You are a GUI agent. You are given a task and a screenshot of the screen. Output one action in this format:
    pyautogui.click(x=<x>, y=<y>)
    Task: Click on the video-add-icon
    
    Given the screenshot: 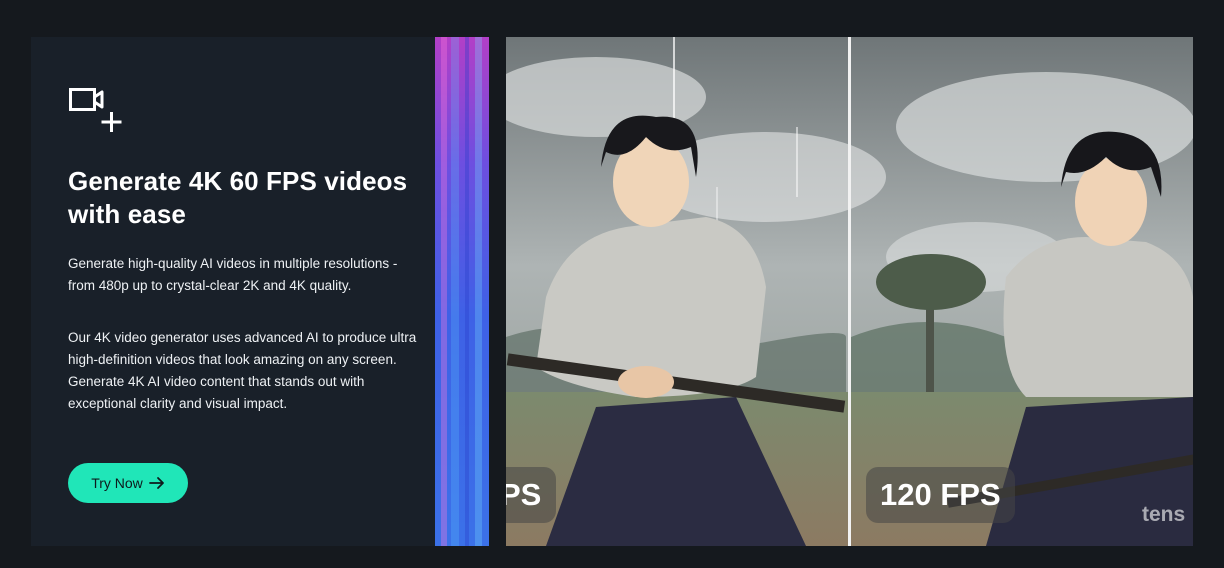 What is the action you would take?
    pyautogui.click(x=95, y=110)
    